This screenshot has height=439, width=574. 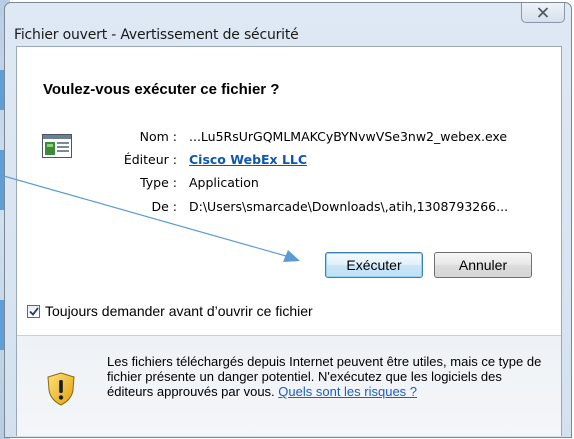 I want to click on run-button: Exécuter, so click(x=374, y=265).